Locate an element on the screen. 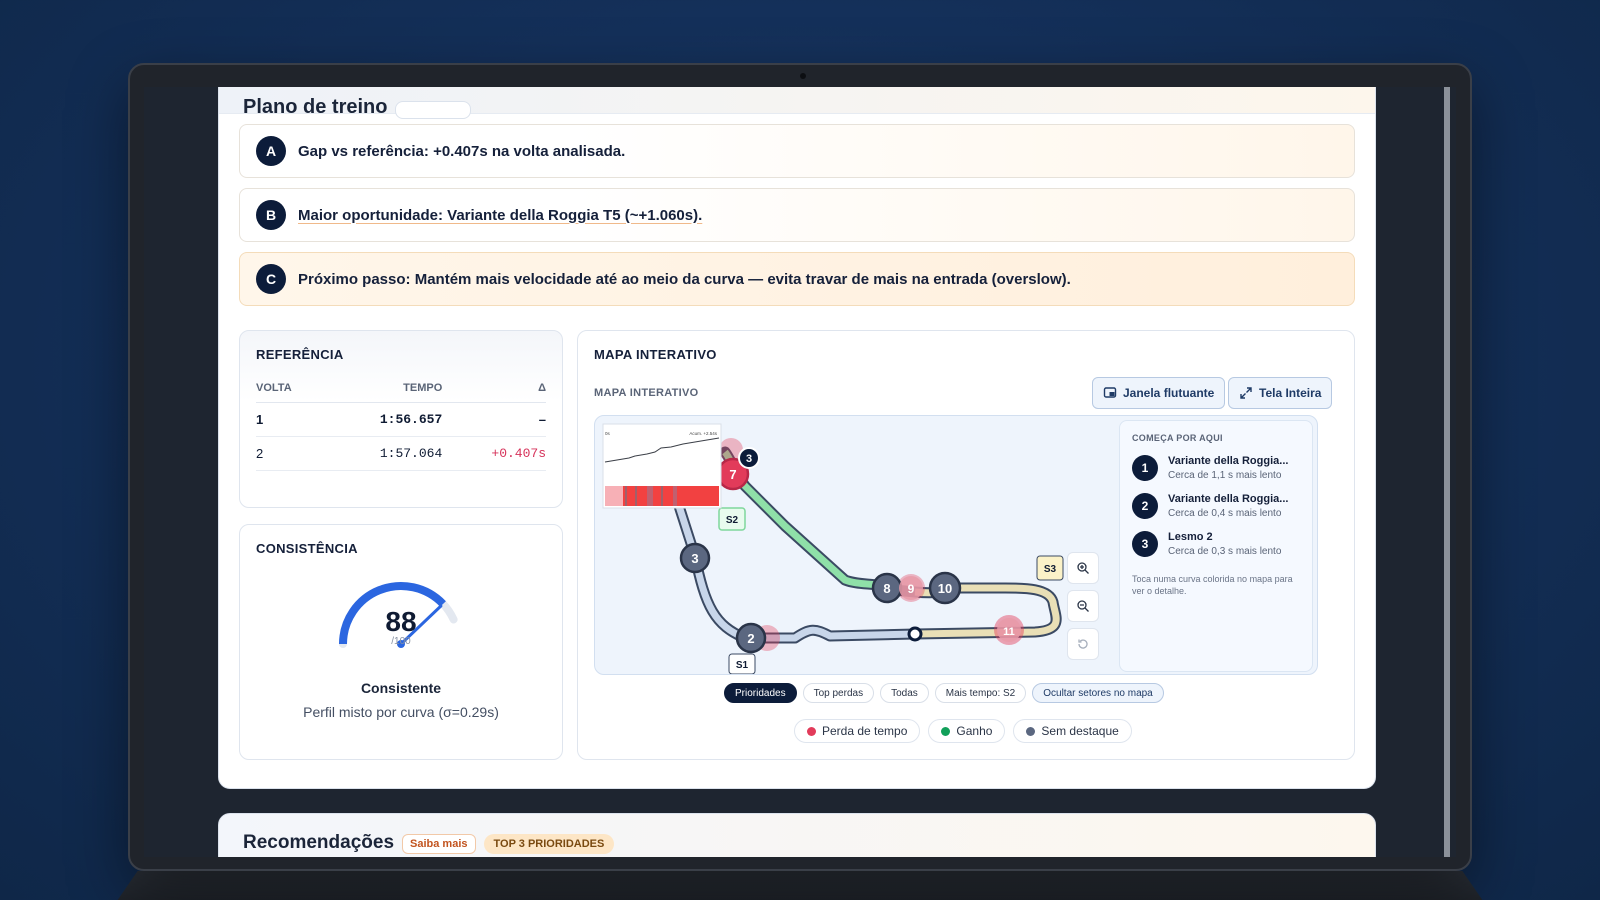 This screenshot has height=900, width=1600. delta-cell: – is located at coordinates (494, 419).